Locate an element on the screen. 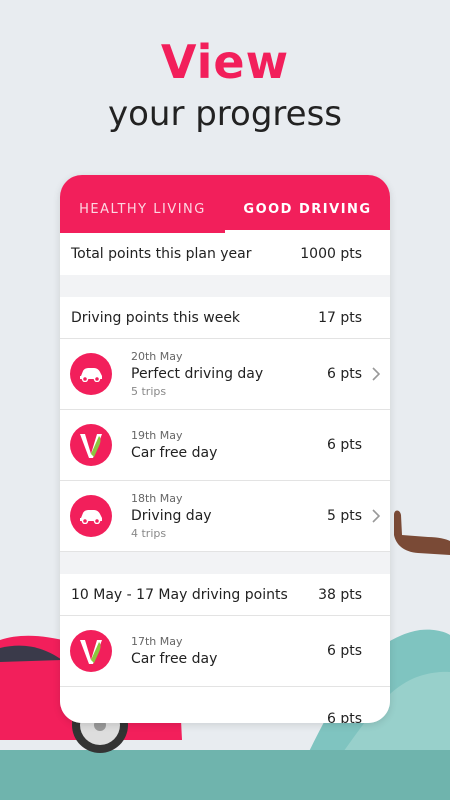 The image size is (450, 800). total-points-label: Total points this plan year is located at coordinates (161, 254).